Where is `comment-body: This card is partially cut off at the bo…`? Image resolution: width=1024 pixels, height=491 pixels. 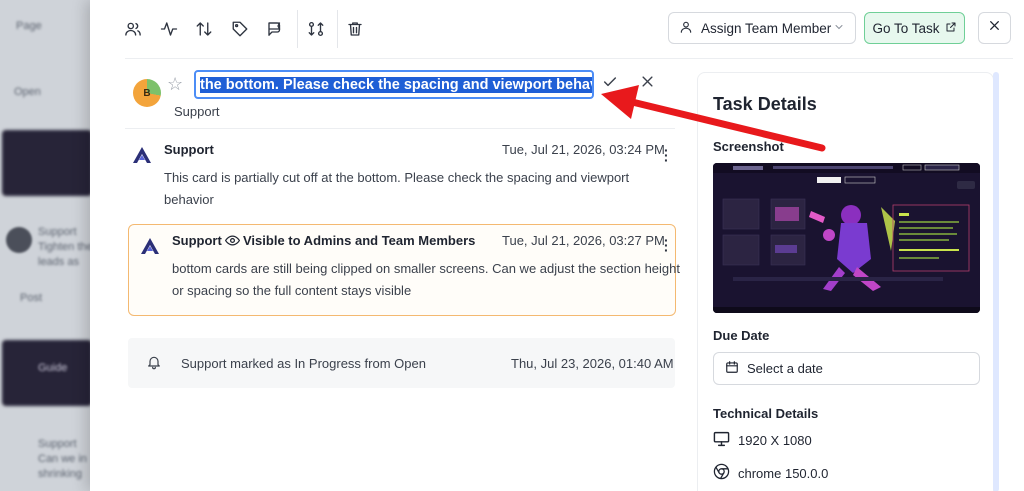 comment-body: This card is partially cut off at the bo… is located at coordinates (397, 188).